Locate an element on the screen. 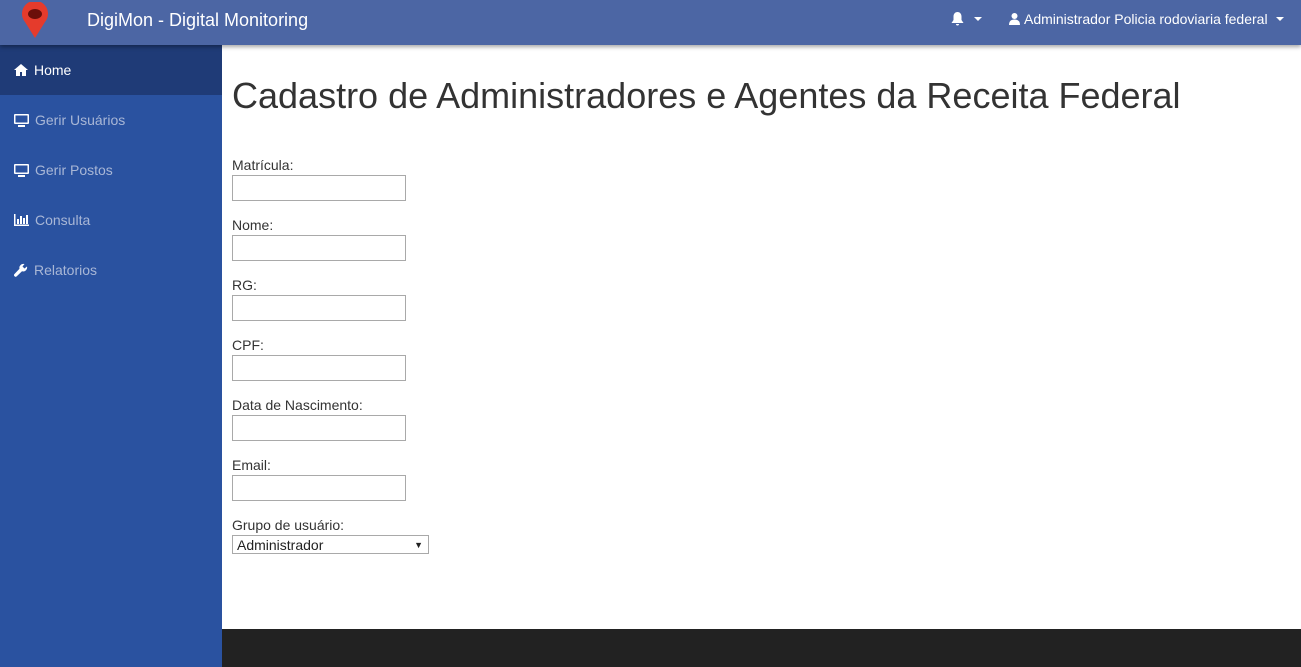 The height and width of the screenshot is (667, 1301). bell-icon is located at coordinates (957, 19).